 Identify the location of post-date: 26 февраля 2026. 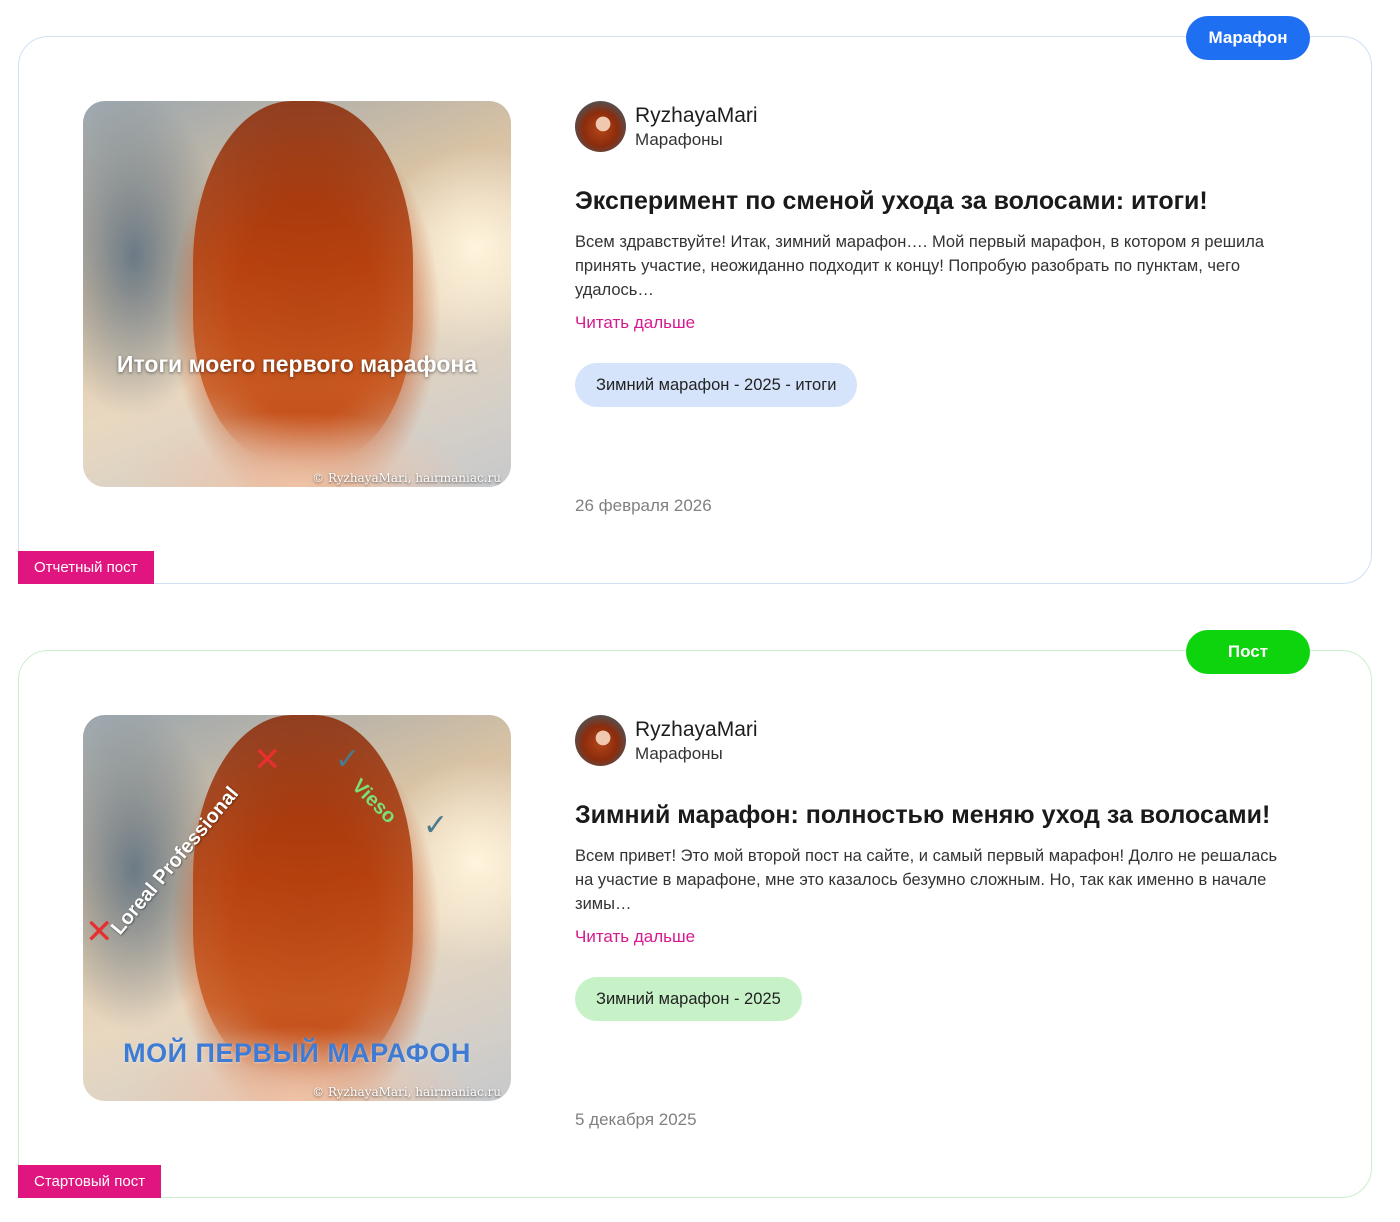
(643, 505).